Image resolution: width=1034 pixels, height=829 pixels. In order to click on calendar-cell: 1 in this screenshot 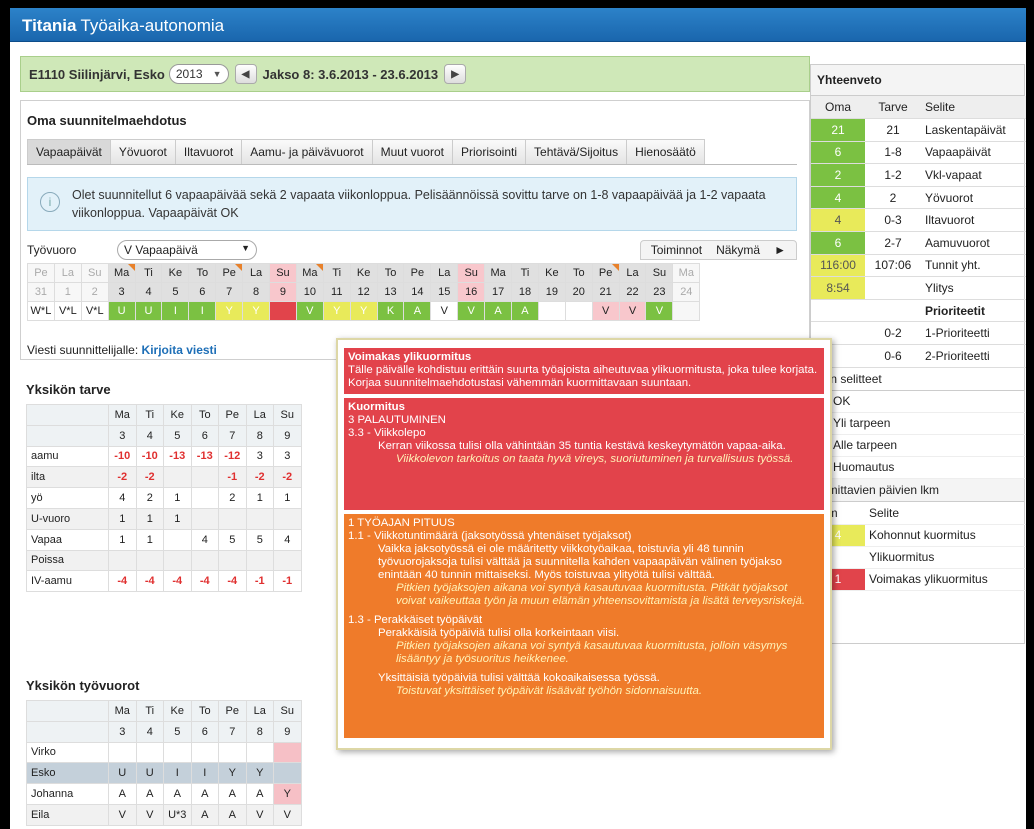, I will do `click(67, 292)`.